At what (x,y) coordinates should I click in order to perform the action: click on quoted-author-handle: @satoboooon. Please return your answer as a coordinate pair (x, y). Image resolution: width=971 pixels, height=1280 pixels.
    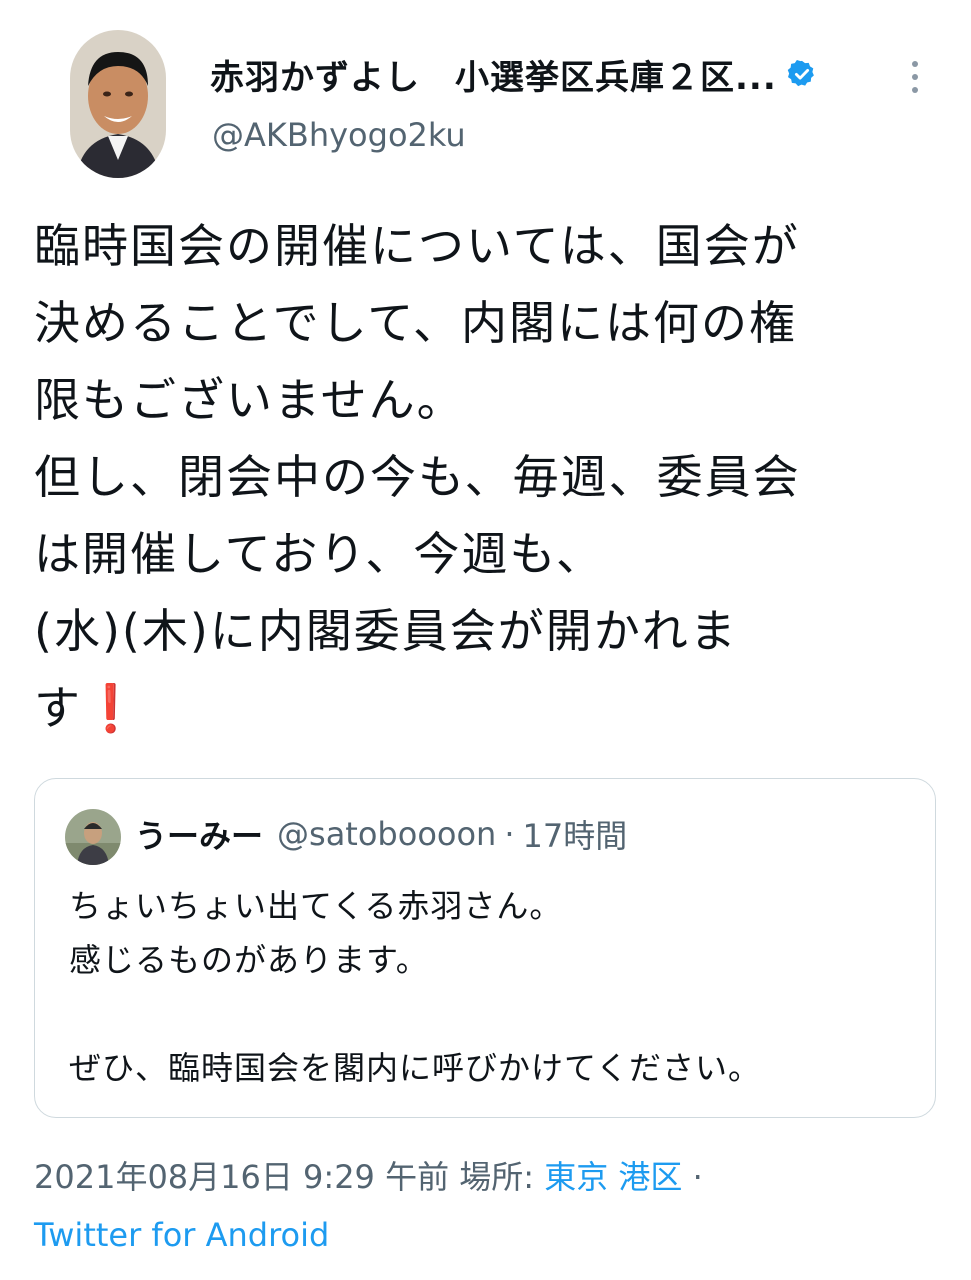
    Looking at the image, I should click on (387, 834).